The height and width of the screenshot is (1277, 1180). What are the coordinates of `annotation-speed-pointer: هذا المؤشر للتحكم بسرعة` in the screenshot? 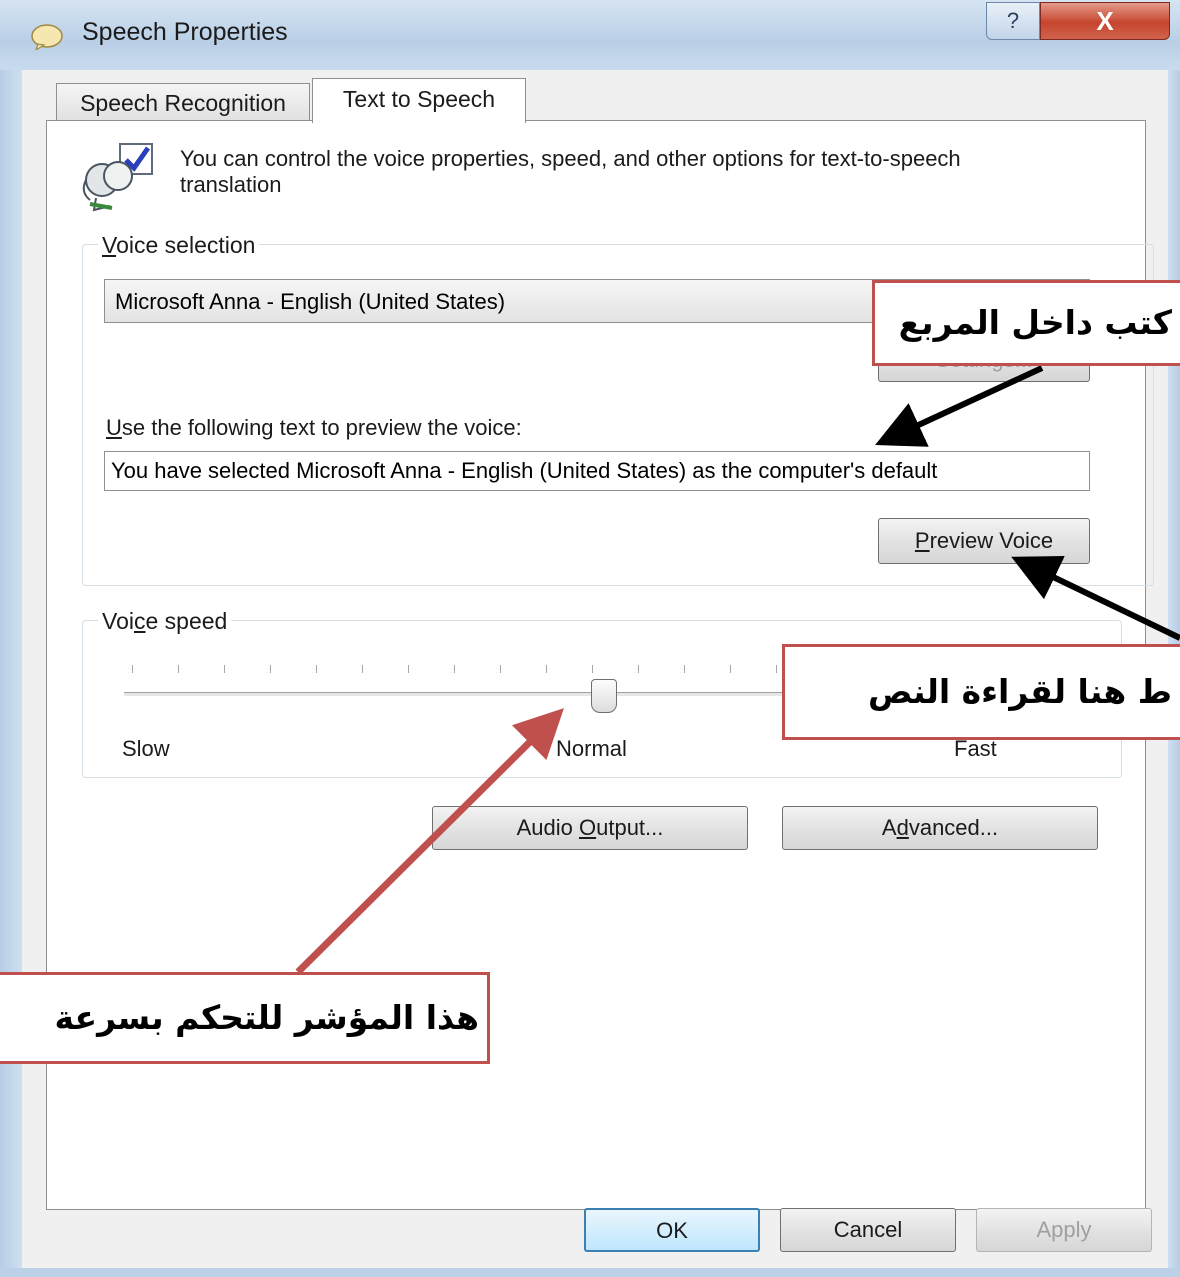 It's located at (245, 1018).